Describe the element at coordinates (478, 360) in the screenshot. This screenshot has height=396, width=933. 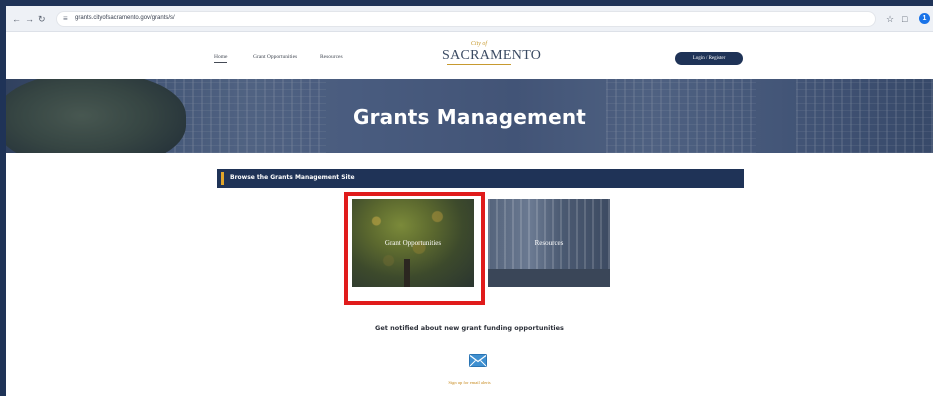
I see `envelope-icon` at that location.